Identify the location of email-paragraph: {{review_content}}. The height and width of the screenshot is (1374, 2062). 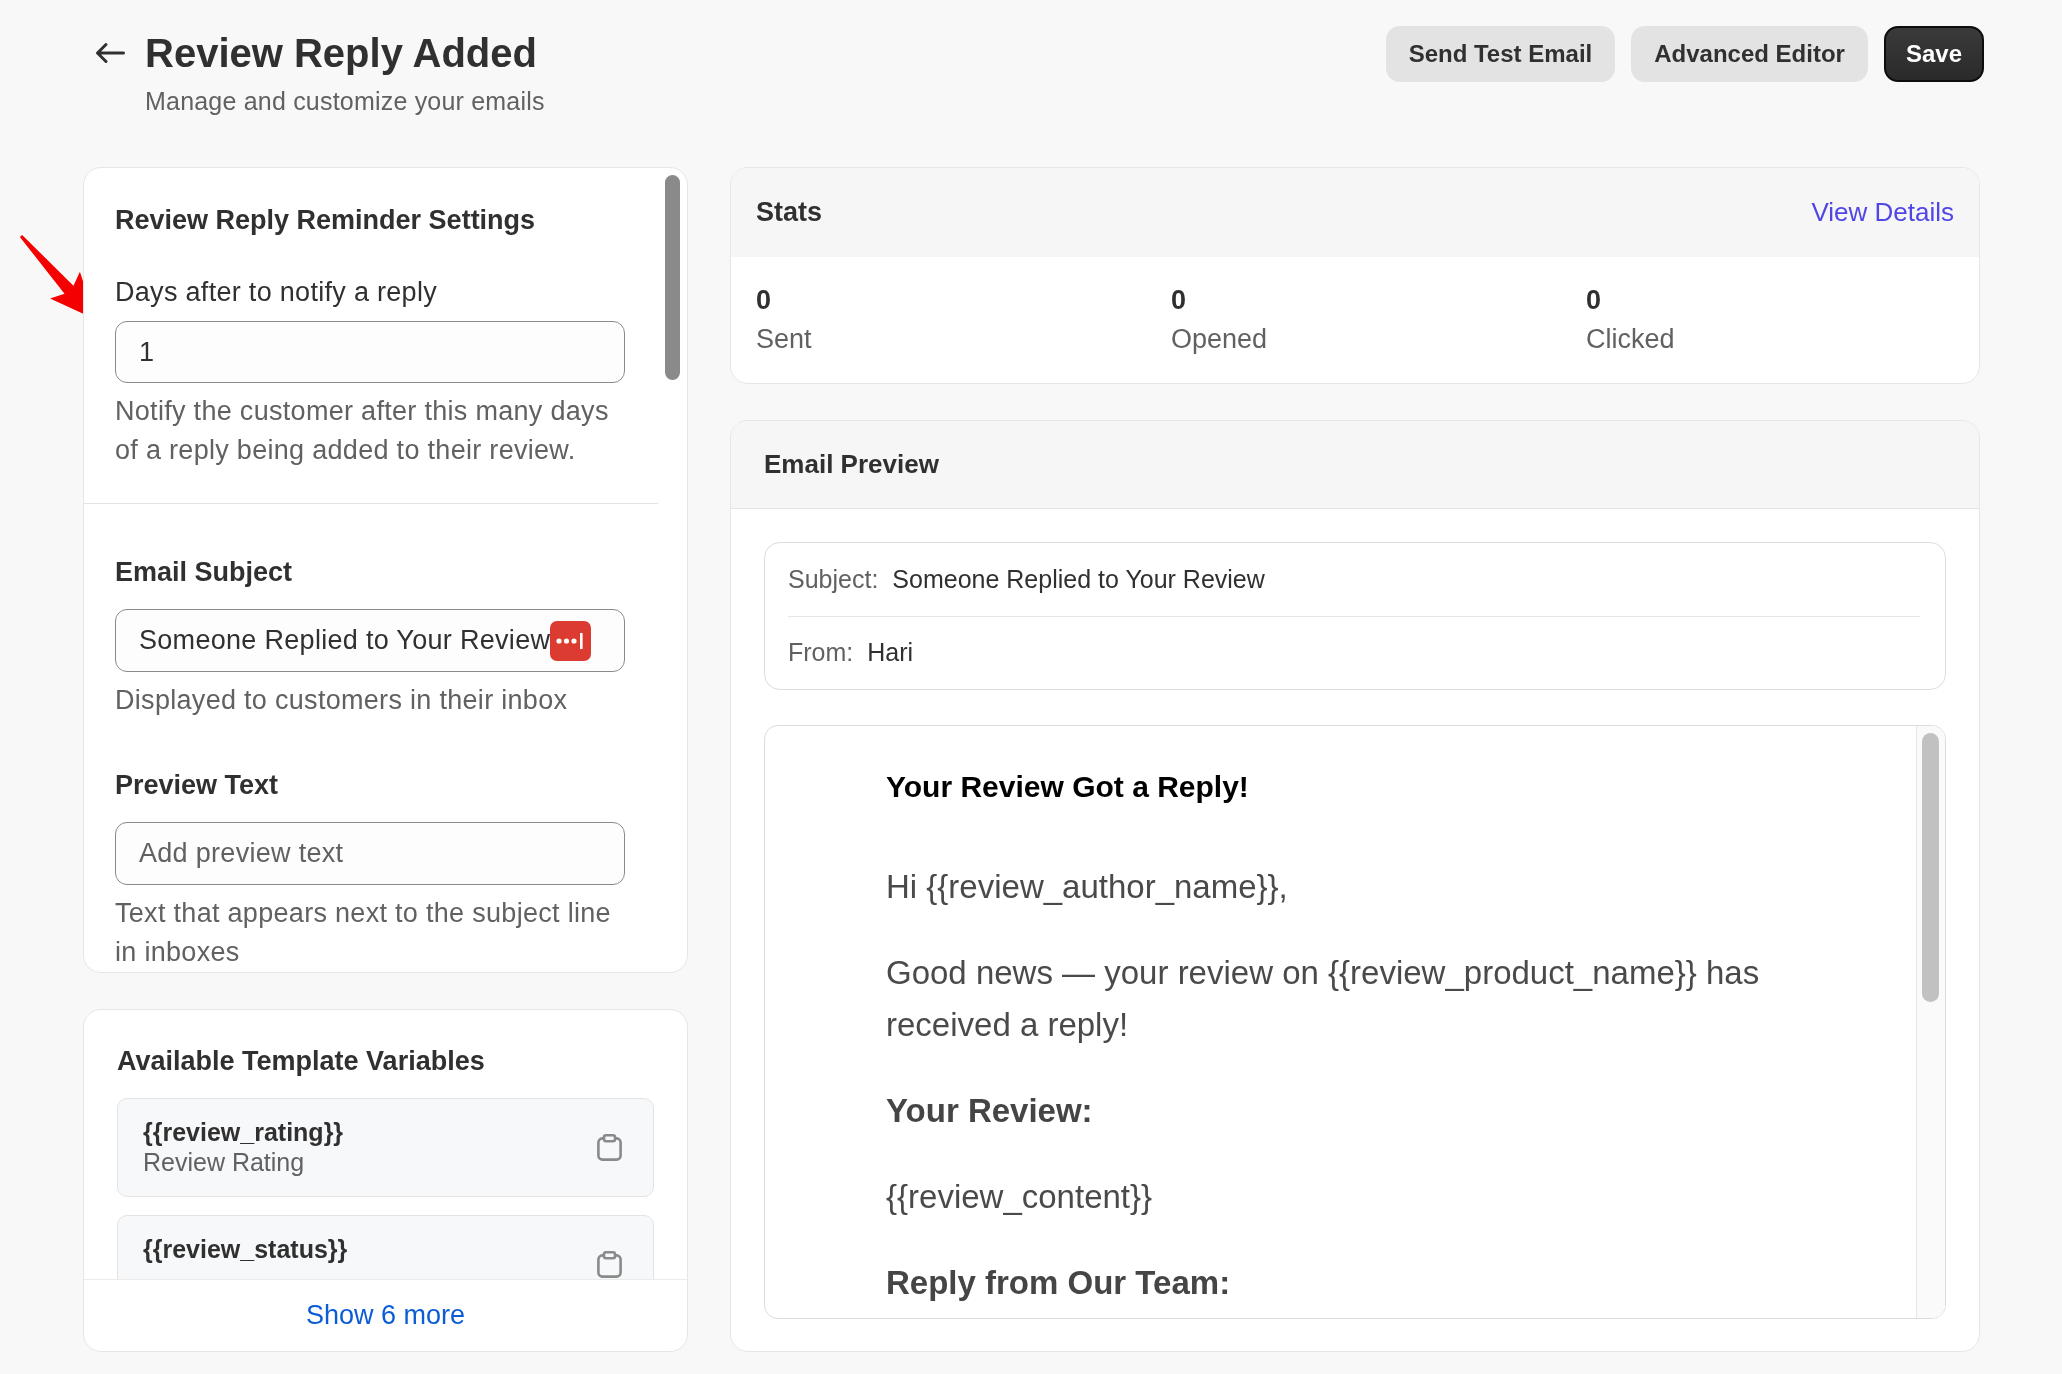
(1020, 1197).